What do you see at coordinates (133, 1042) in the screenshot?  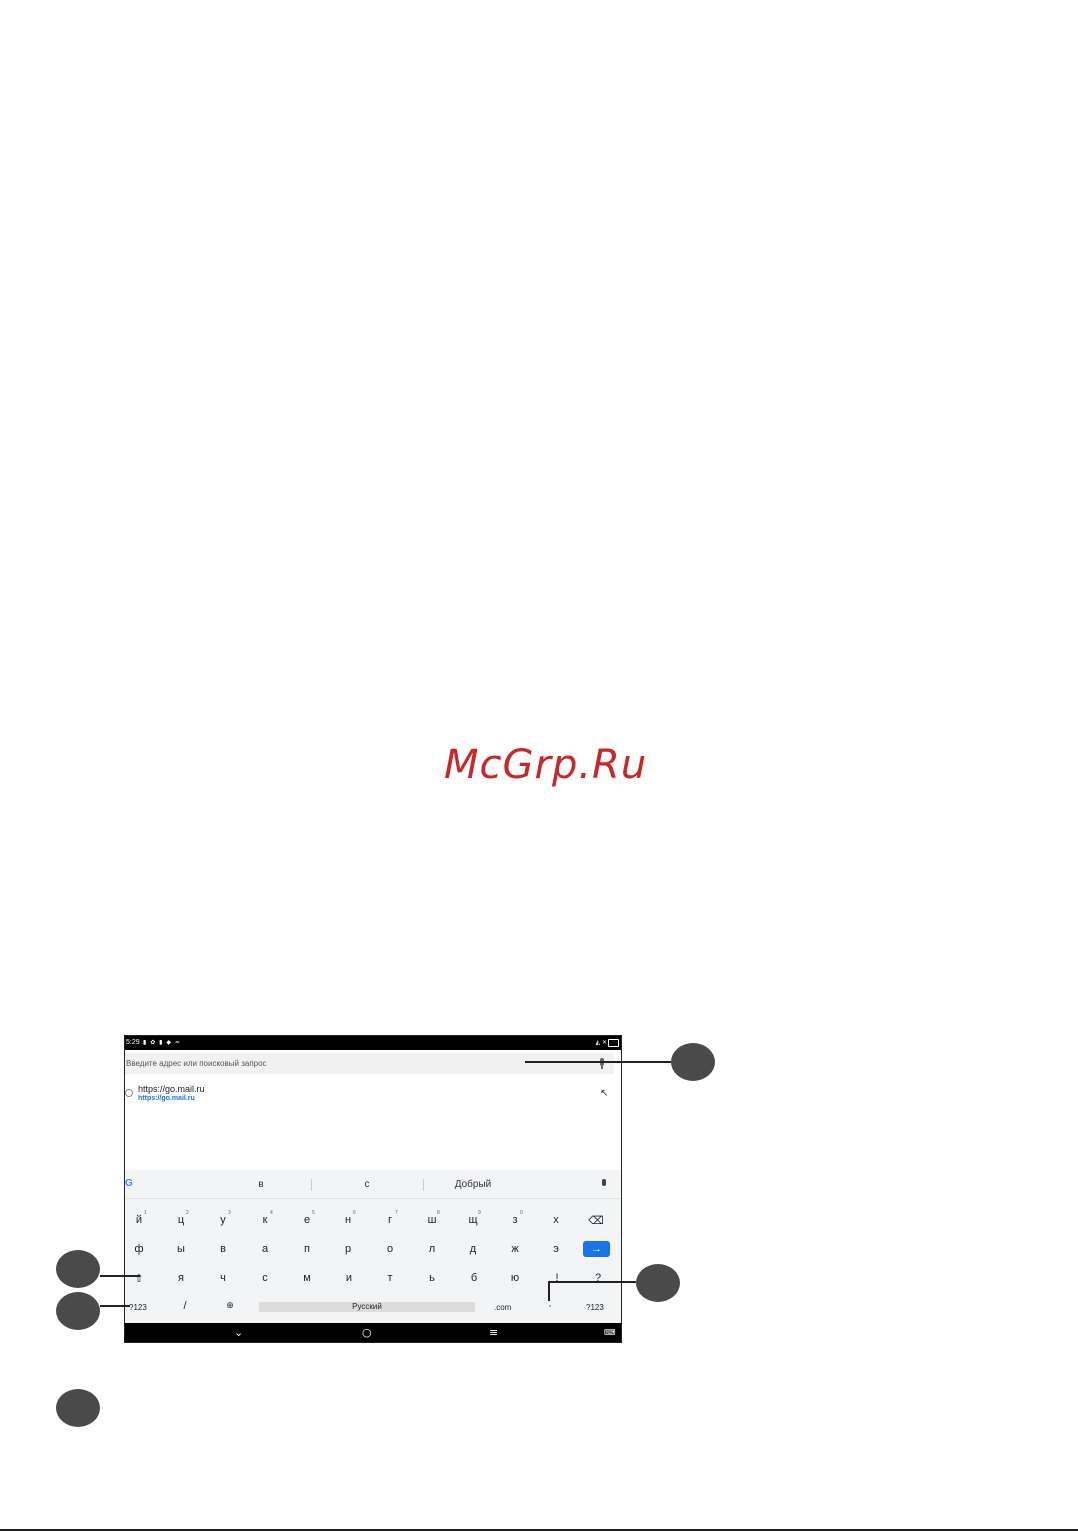 I see `status-time: 5:29` at bounding box center [133, 1042].